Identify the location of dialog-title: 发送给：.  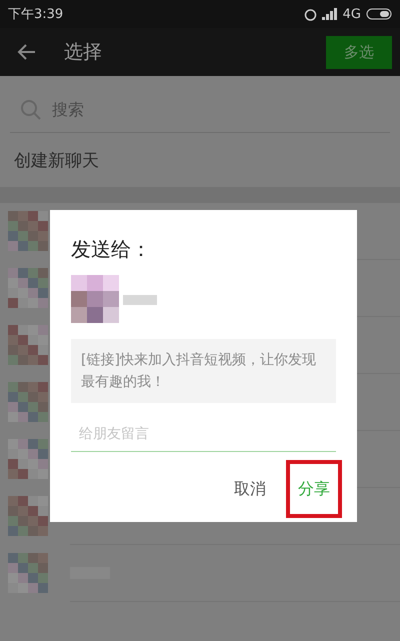
(111, 249).